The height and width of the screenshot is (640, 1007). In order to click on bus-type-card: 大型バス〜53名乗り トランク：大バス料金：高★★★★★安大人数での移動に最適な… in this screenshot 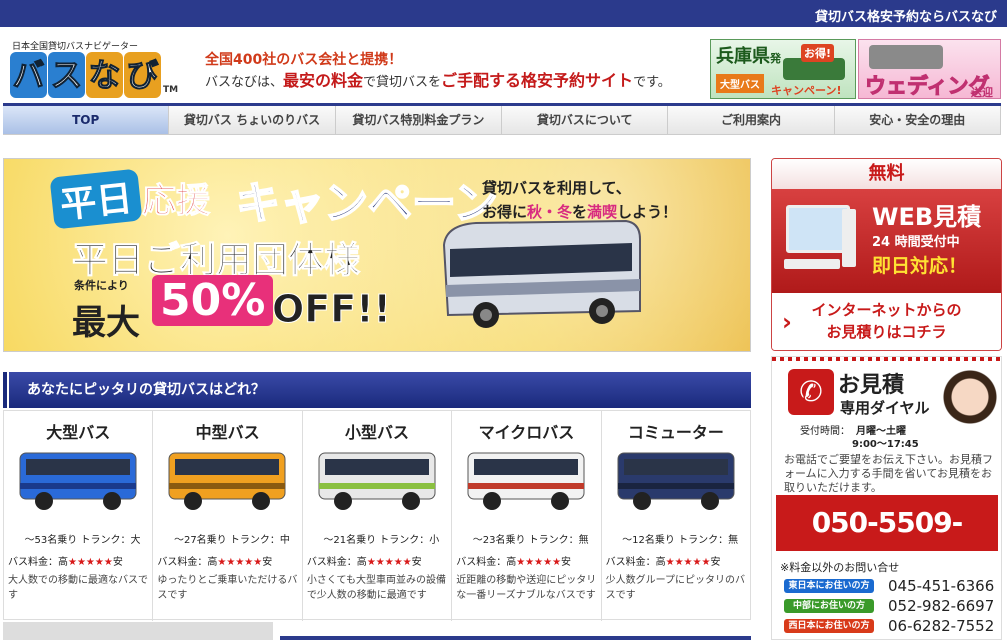, I will do `click(79, 516)`.